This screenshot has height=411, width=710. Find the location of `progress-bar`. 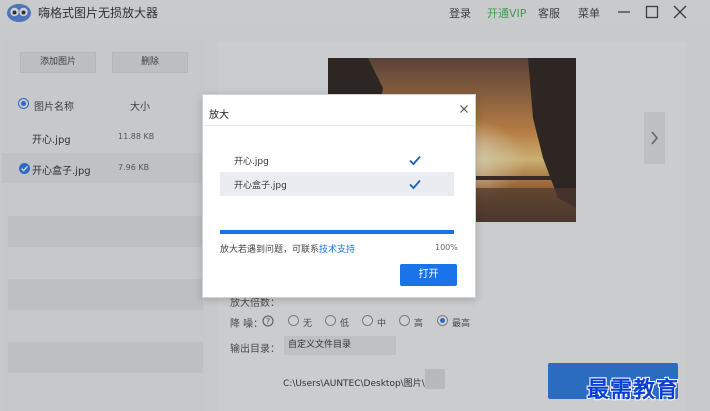

progress-bar is located at coordinates (337, 232).